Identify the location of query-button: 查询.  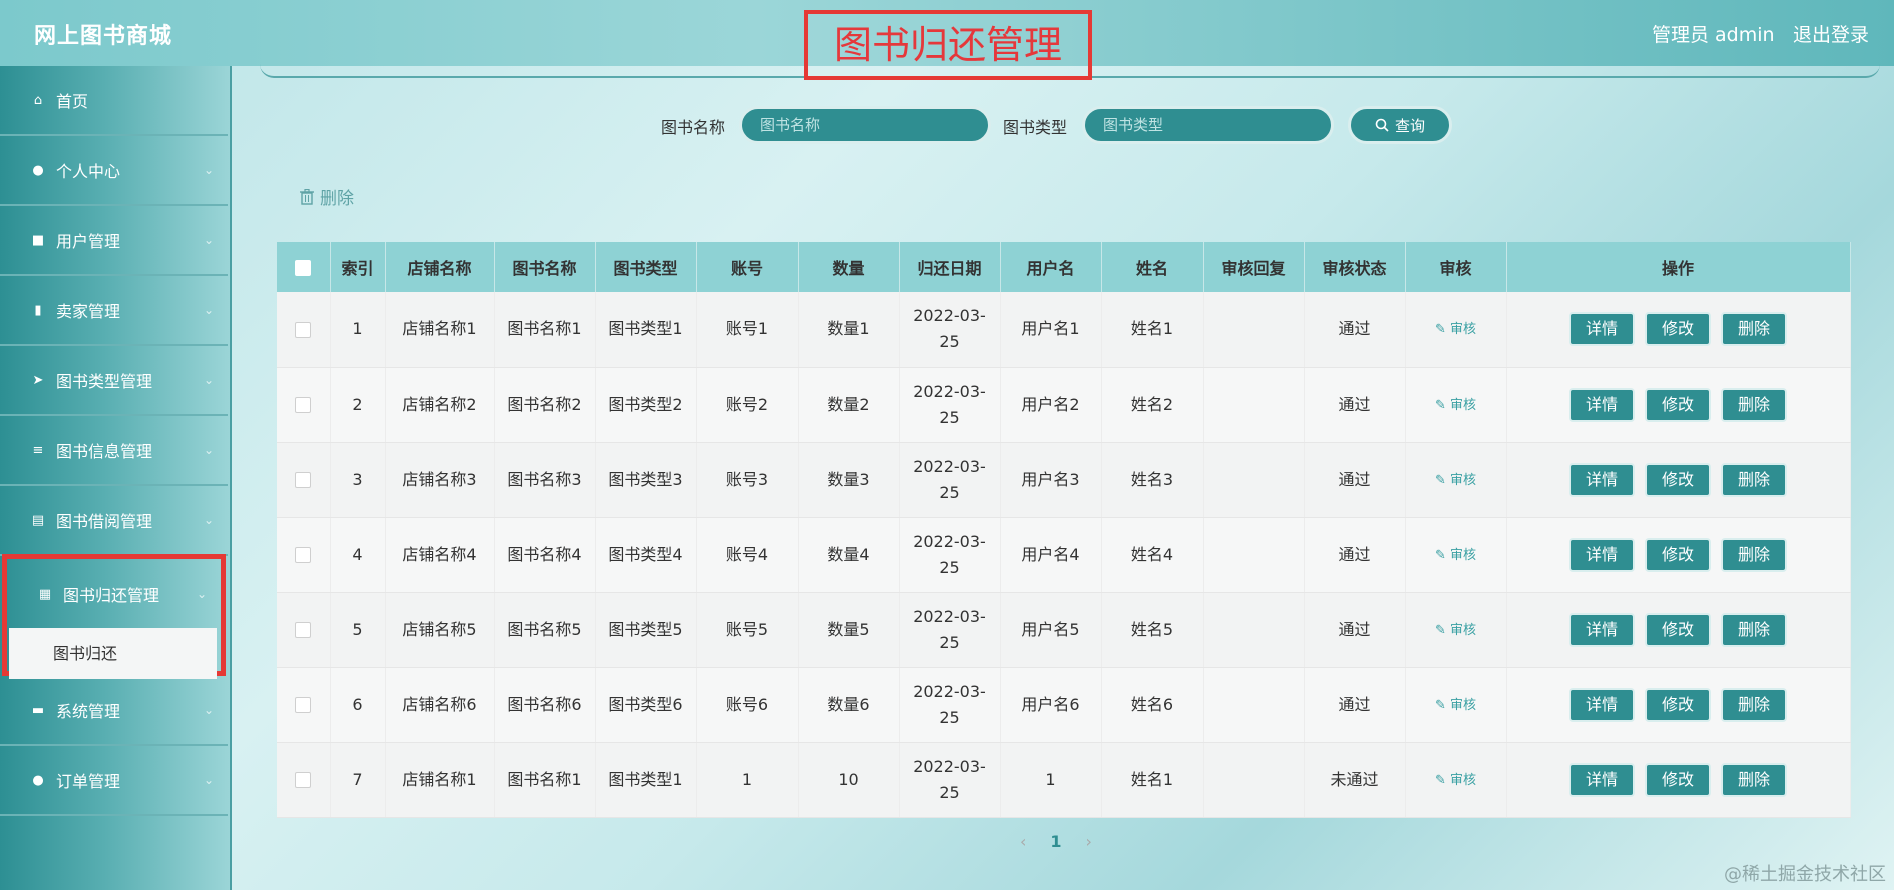
(1400, 125).